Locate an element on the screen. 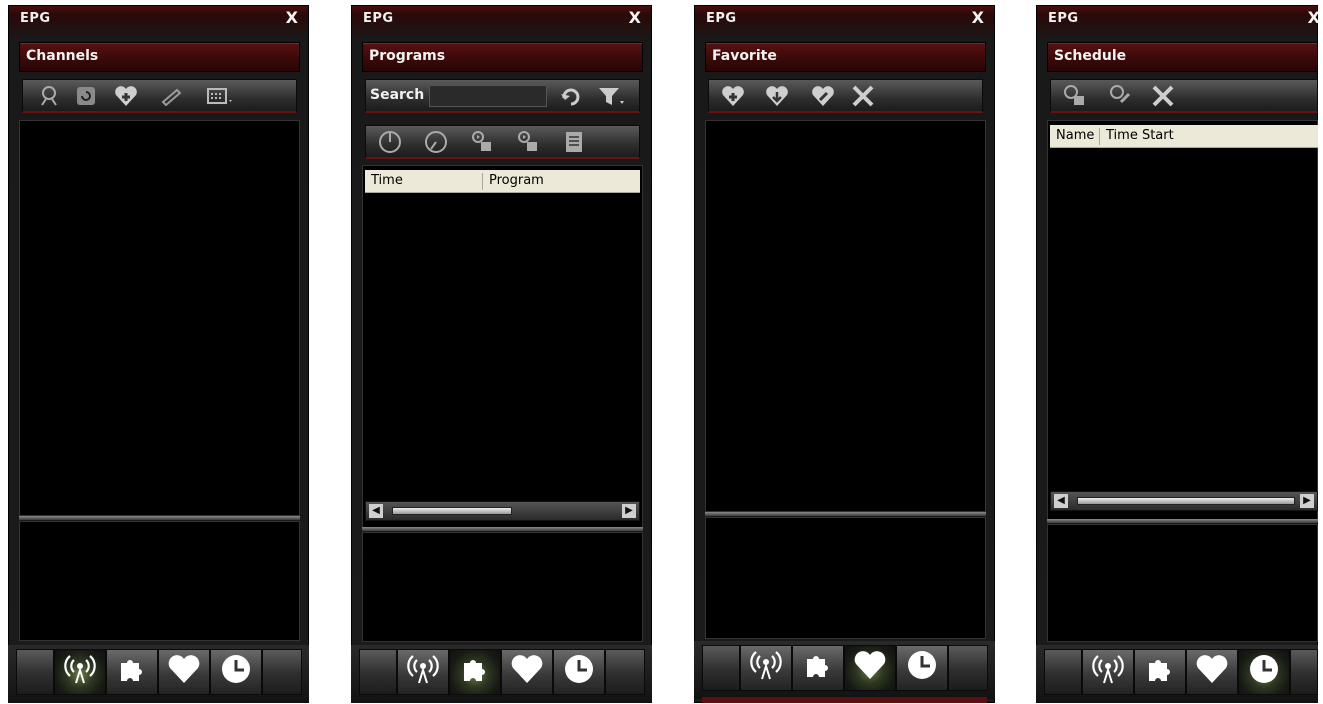 The height and width of the screenshot is (704, 1323). column-header-name: Name is located at coordinates (1075, 136).